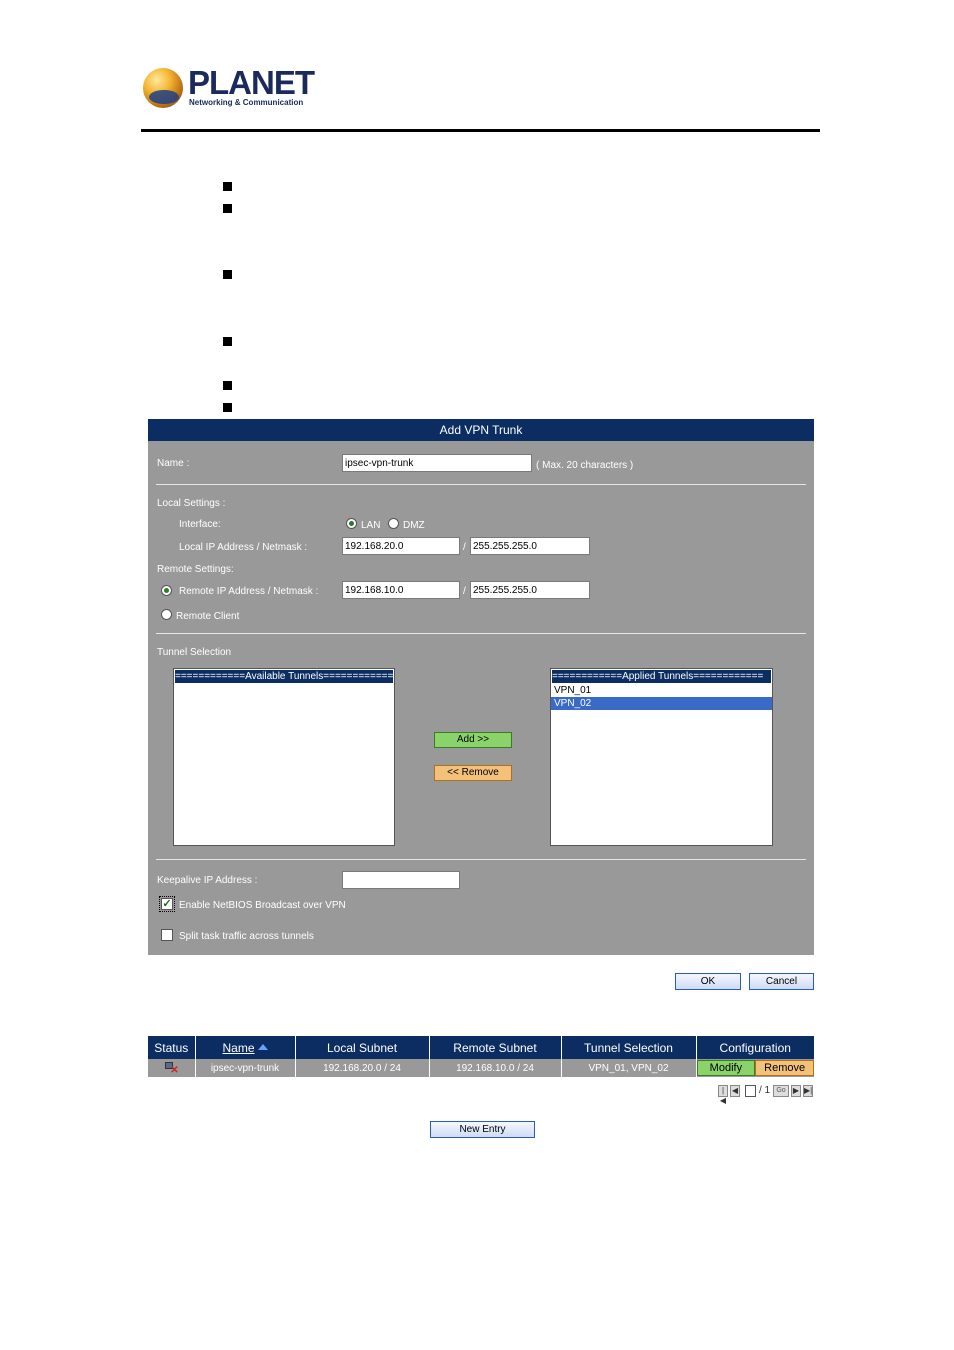  What do you see at coordinates (362, 1047) in the screenshot?
I see `col-local-subnet: Local Subnet` at bounding box center [362, 1047].